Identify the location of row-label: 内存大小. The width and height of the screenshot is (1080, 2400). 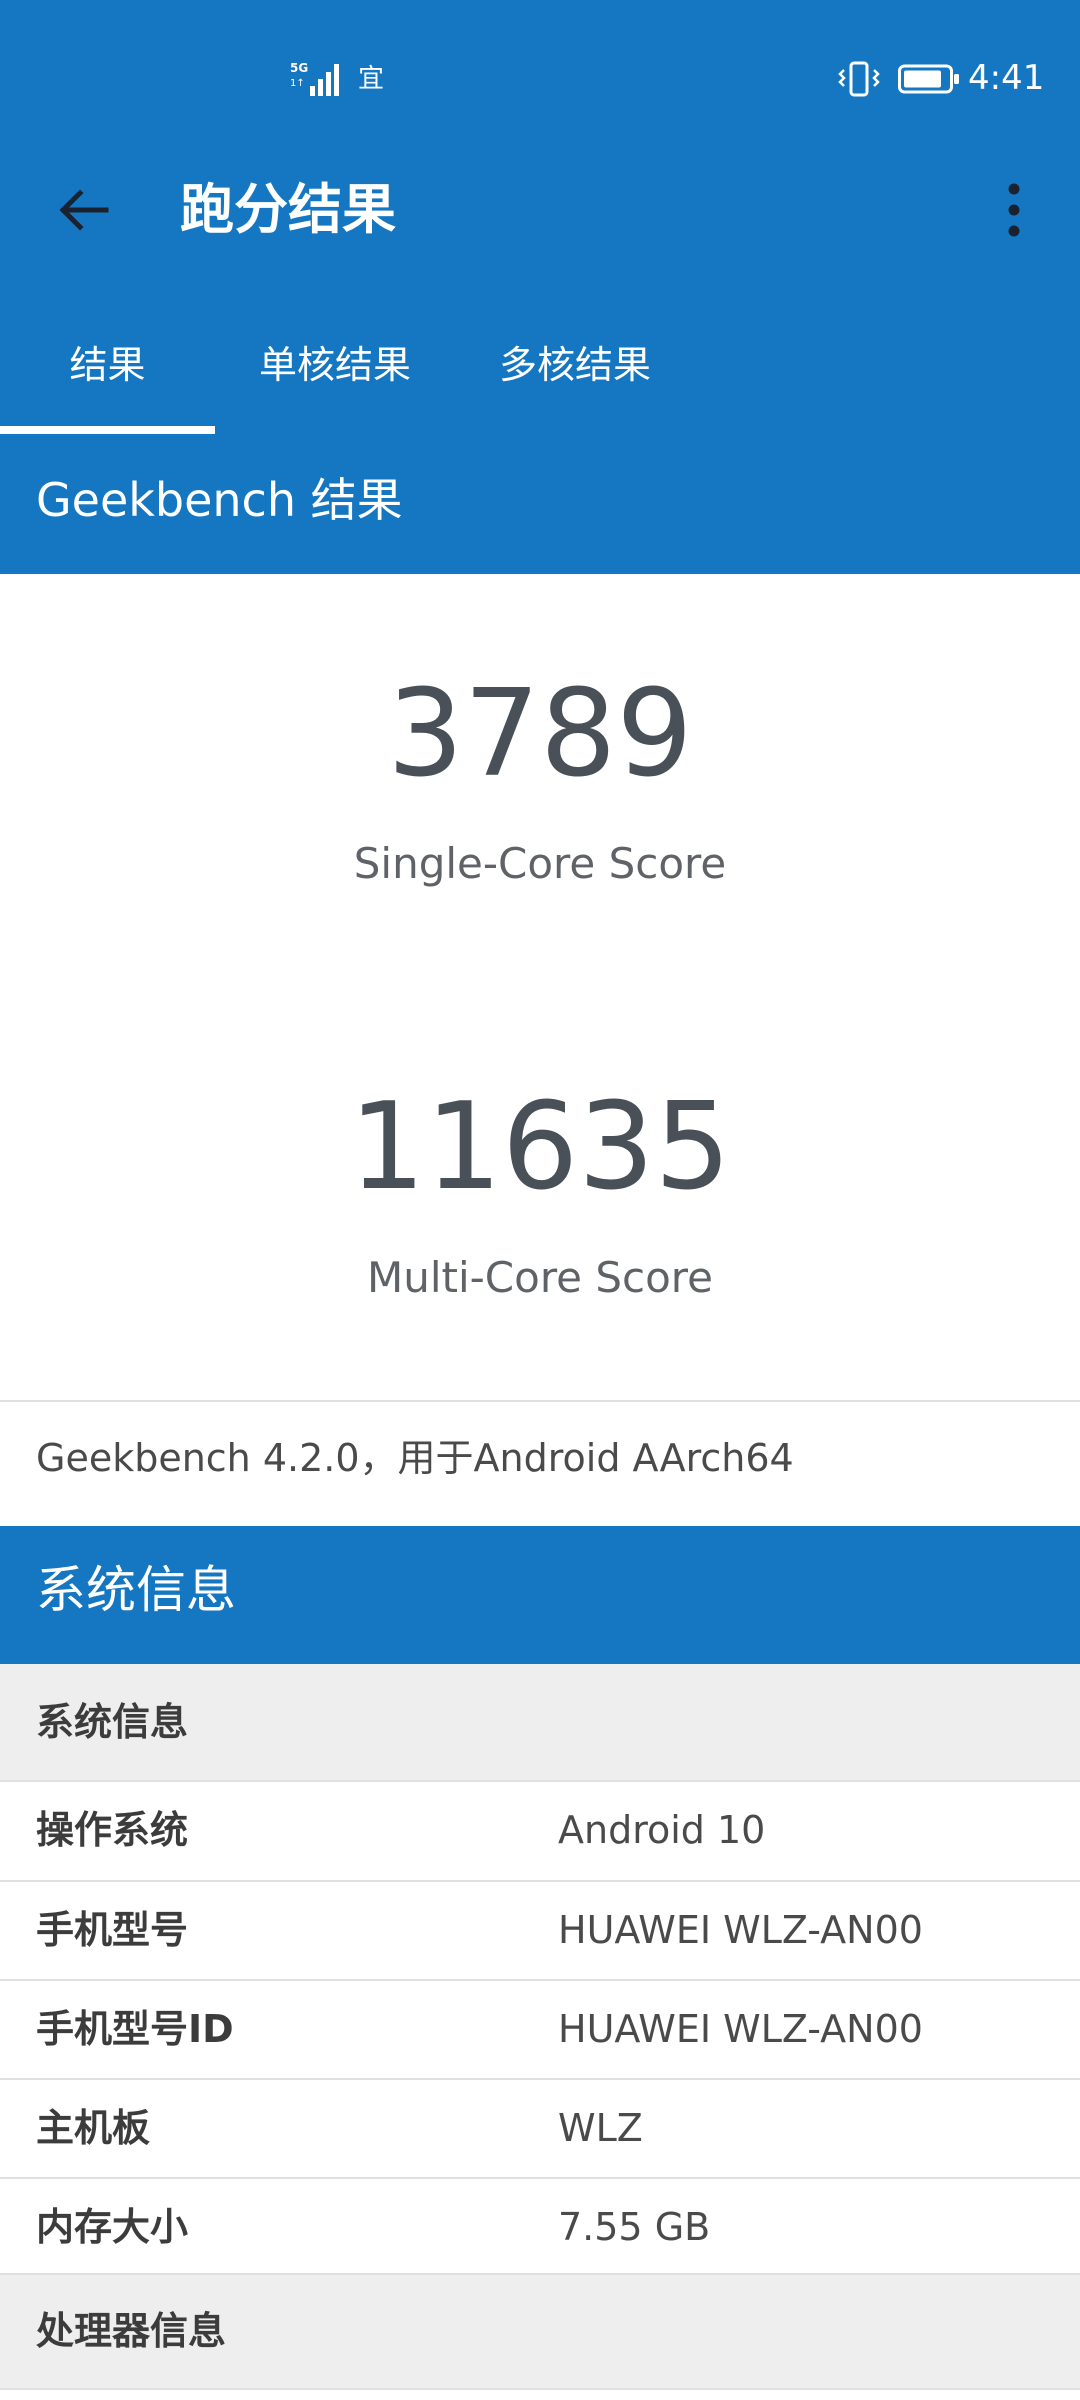
(112, 2227).